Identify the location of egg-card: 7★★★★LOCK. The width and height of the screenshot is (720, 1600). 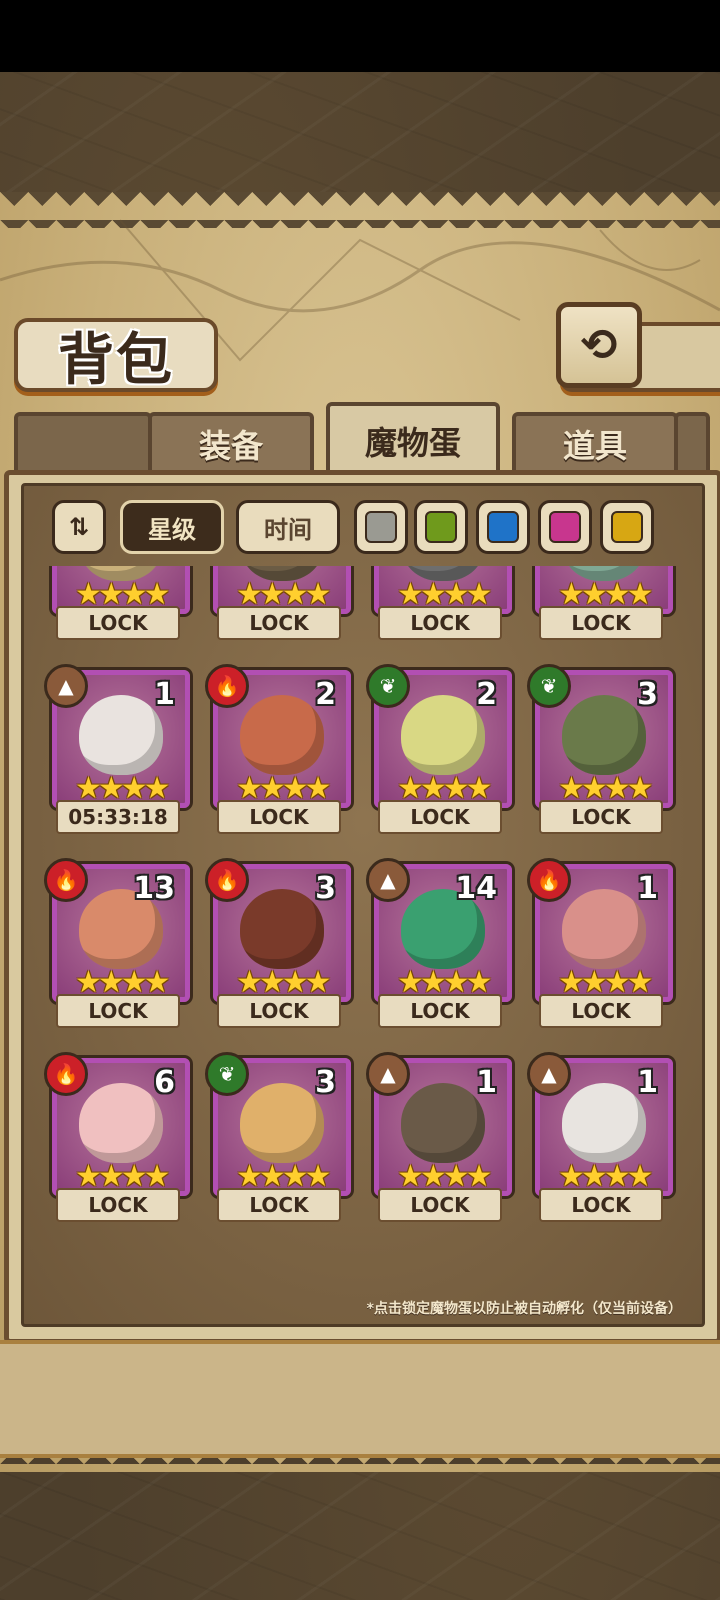
(602, 606).